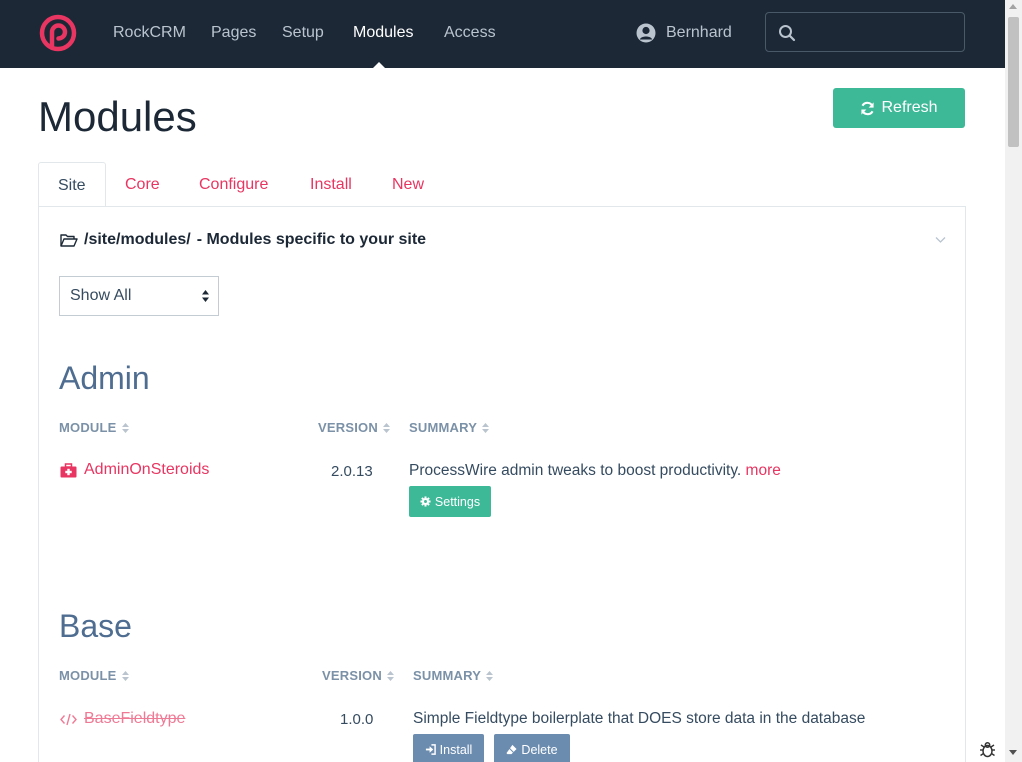  What do you see at coordinates (149, 33) in the screenshot?
I see `nav-item-rockcrm: RockCRM` at bounding box center [149, 33].